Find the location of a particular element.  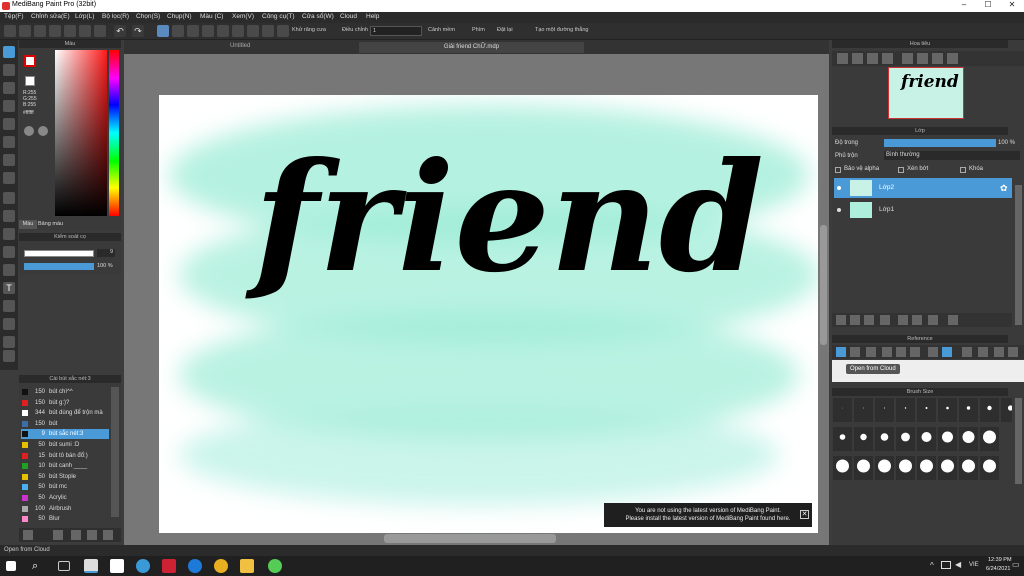

cloud-open-icon is located at coordinates (841, 352).